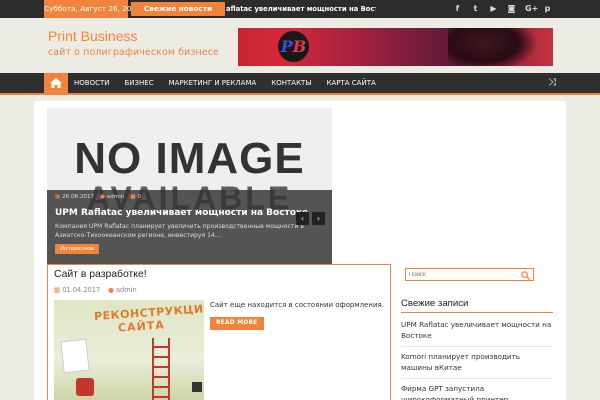 This screenshot has height=400, width=600. I want to click on no-image-placeholder: NO IMAGE, so click(189, 158).